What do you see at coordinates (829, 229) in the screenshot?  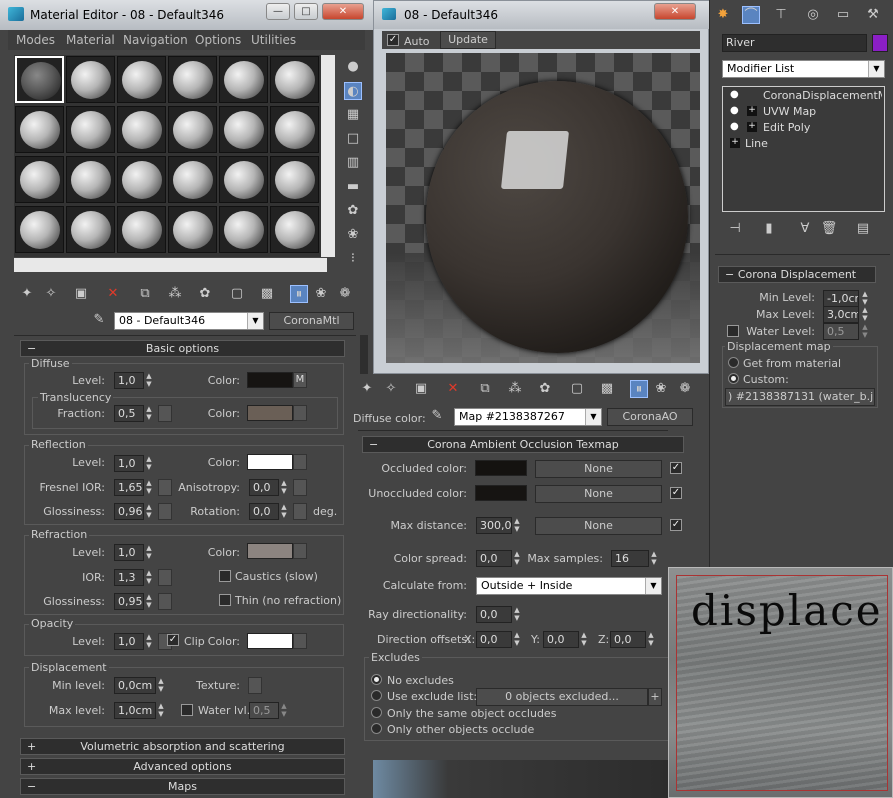 I see `remove-modifier-icon: 🗑` at bounding box center [829, 229].